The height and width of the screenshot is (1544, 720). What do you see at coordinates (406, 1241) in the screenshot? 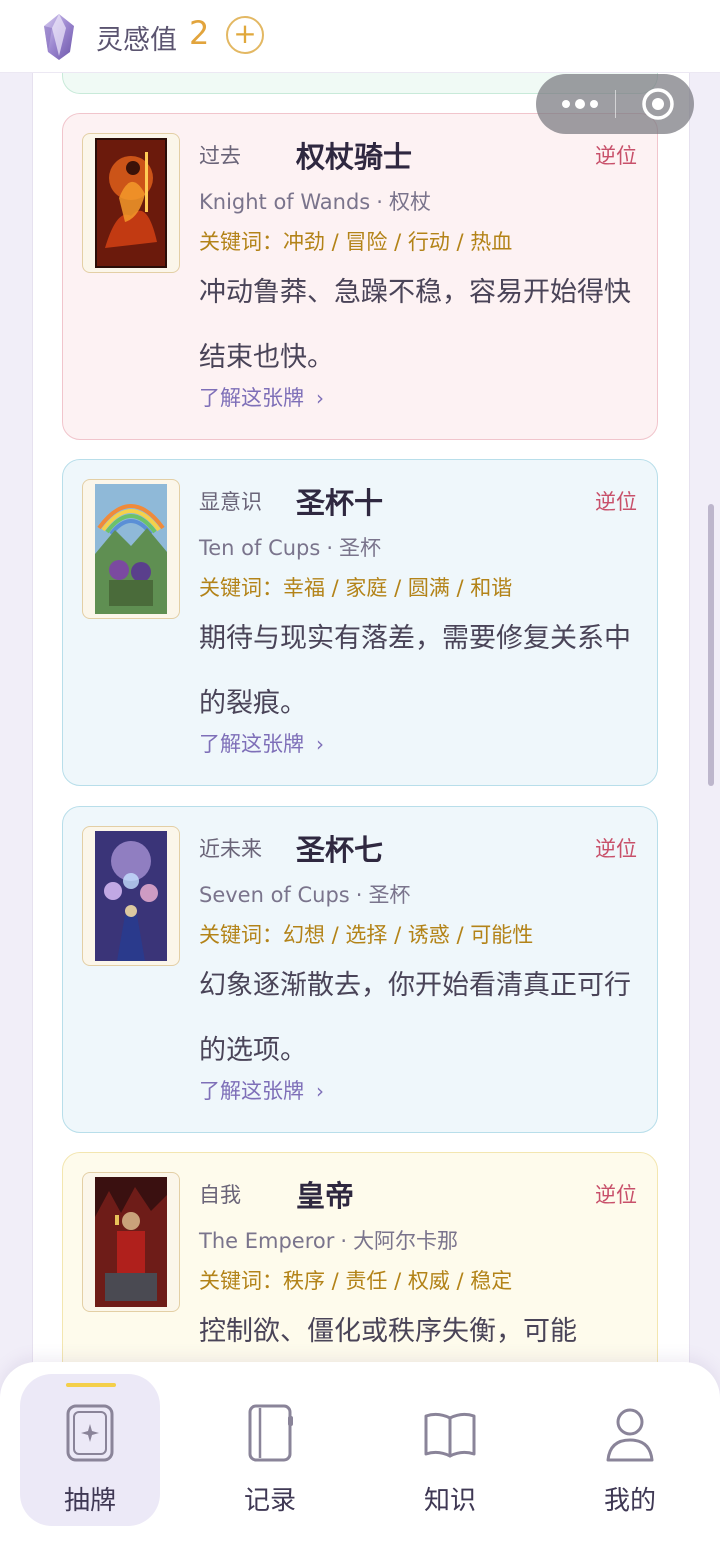
I see `card-suit: 大阿尔卡那` at bounding box center [406, 1241].